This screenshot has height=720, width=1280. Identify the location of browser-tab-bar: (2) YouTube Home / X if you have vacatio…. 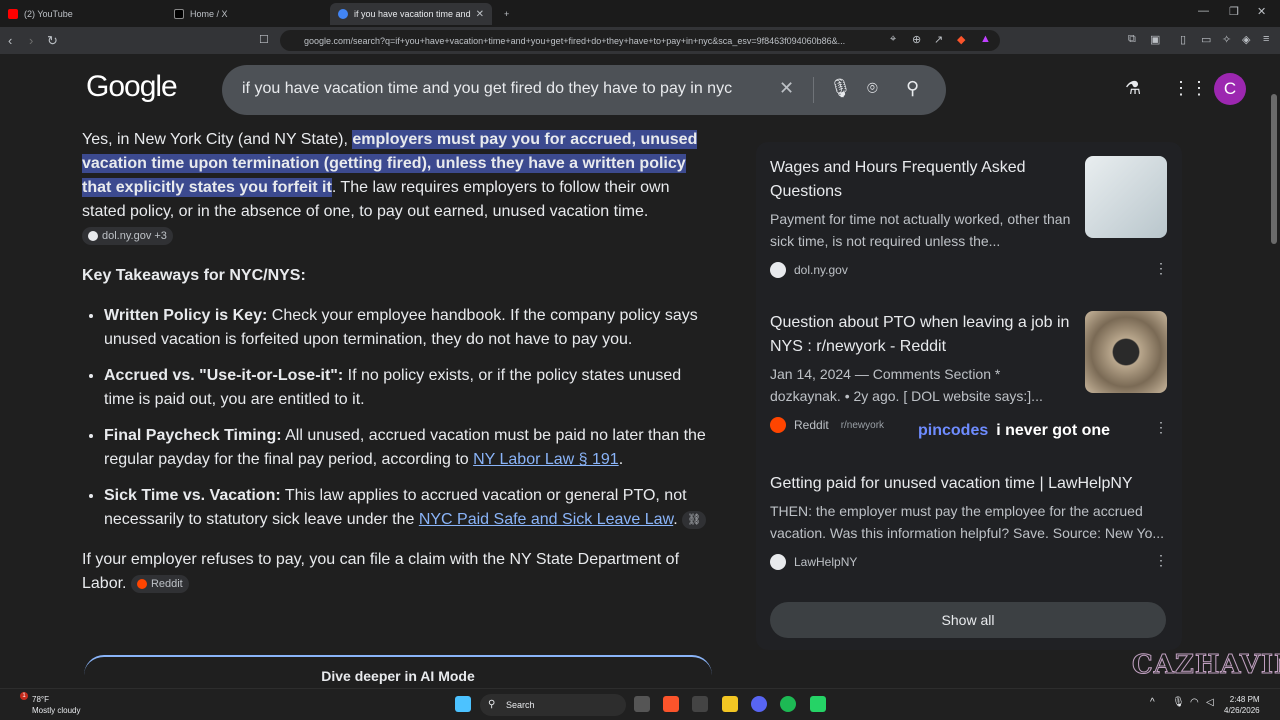
(640, 13).